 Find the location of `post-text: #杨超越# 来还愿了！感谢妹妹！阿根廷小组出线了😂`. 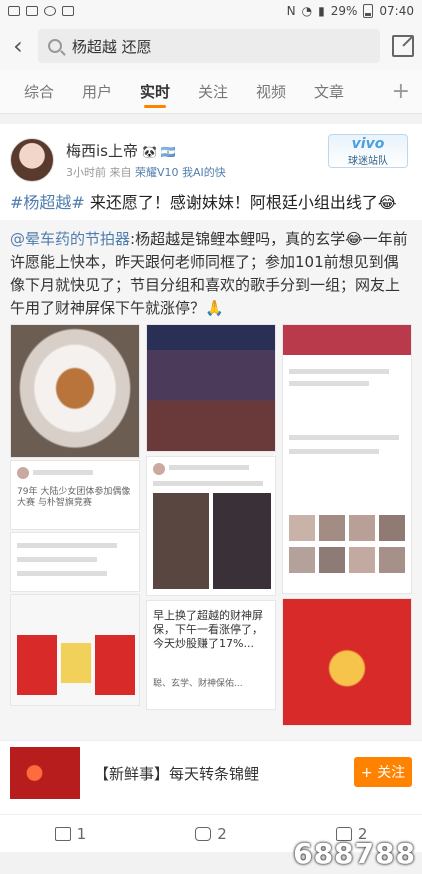

post-text: #杨超越# 来还愿了！感谢妹妹！阿根廷小组出线了😂 is located at coordinates (211, 203).